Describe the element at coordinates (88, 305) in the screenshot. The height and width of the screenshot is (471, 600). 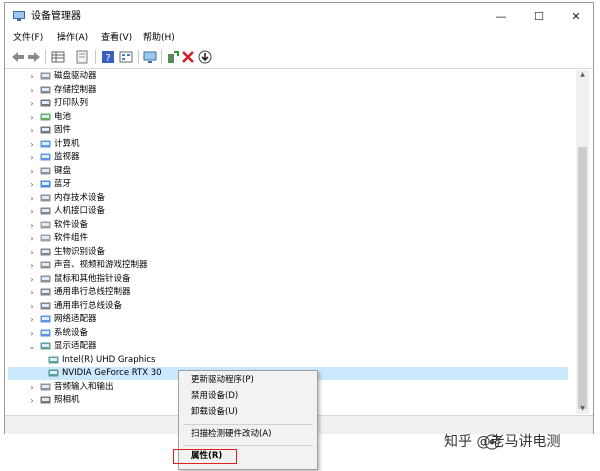
I see `tree-item-label: 通用串行总线设备` at that location.